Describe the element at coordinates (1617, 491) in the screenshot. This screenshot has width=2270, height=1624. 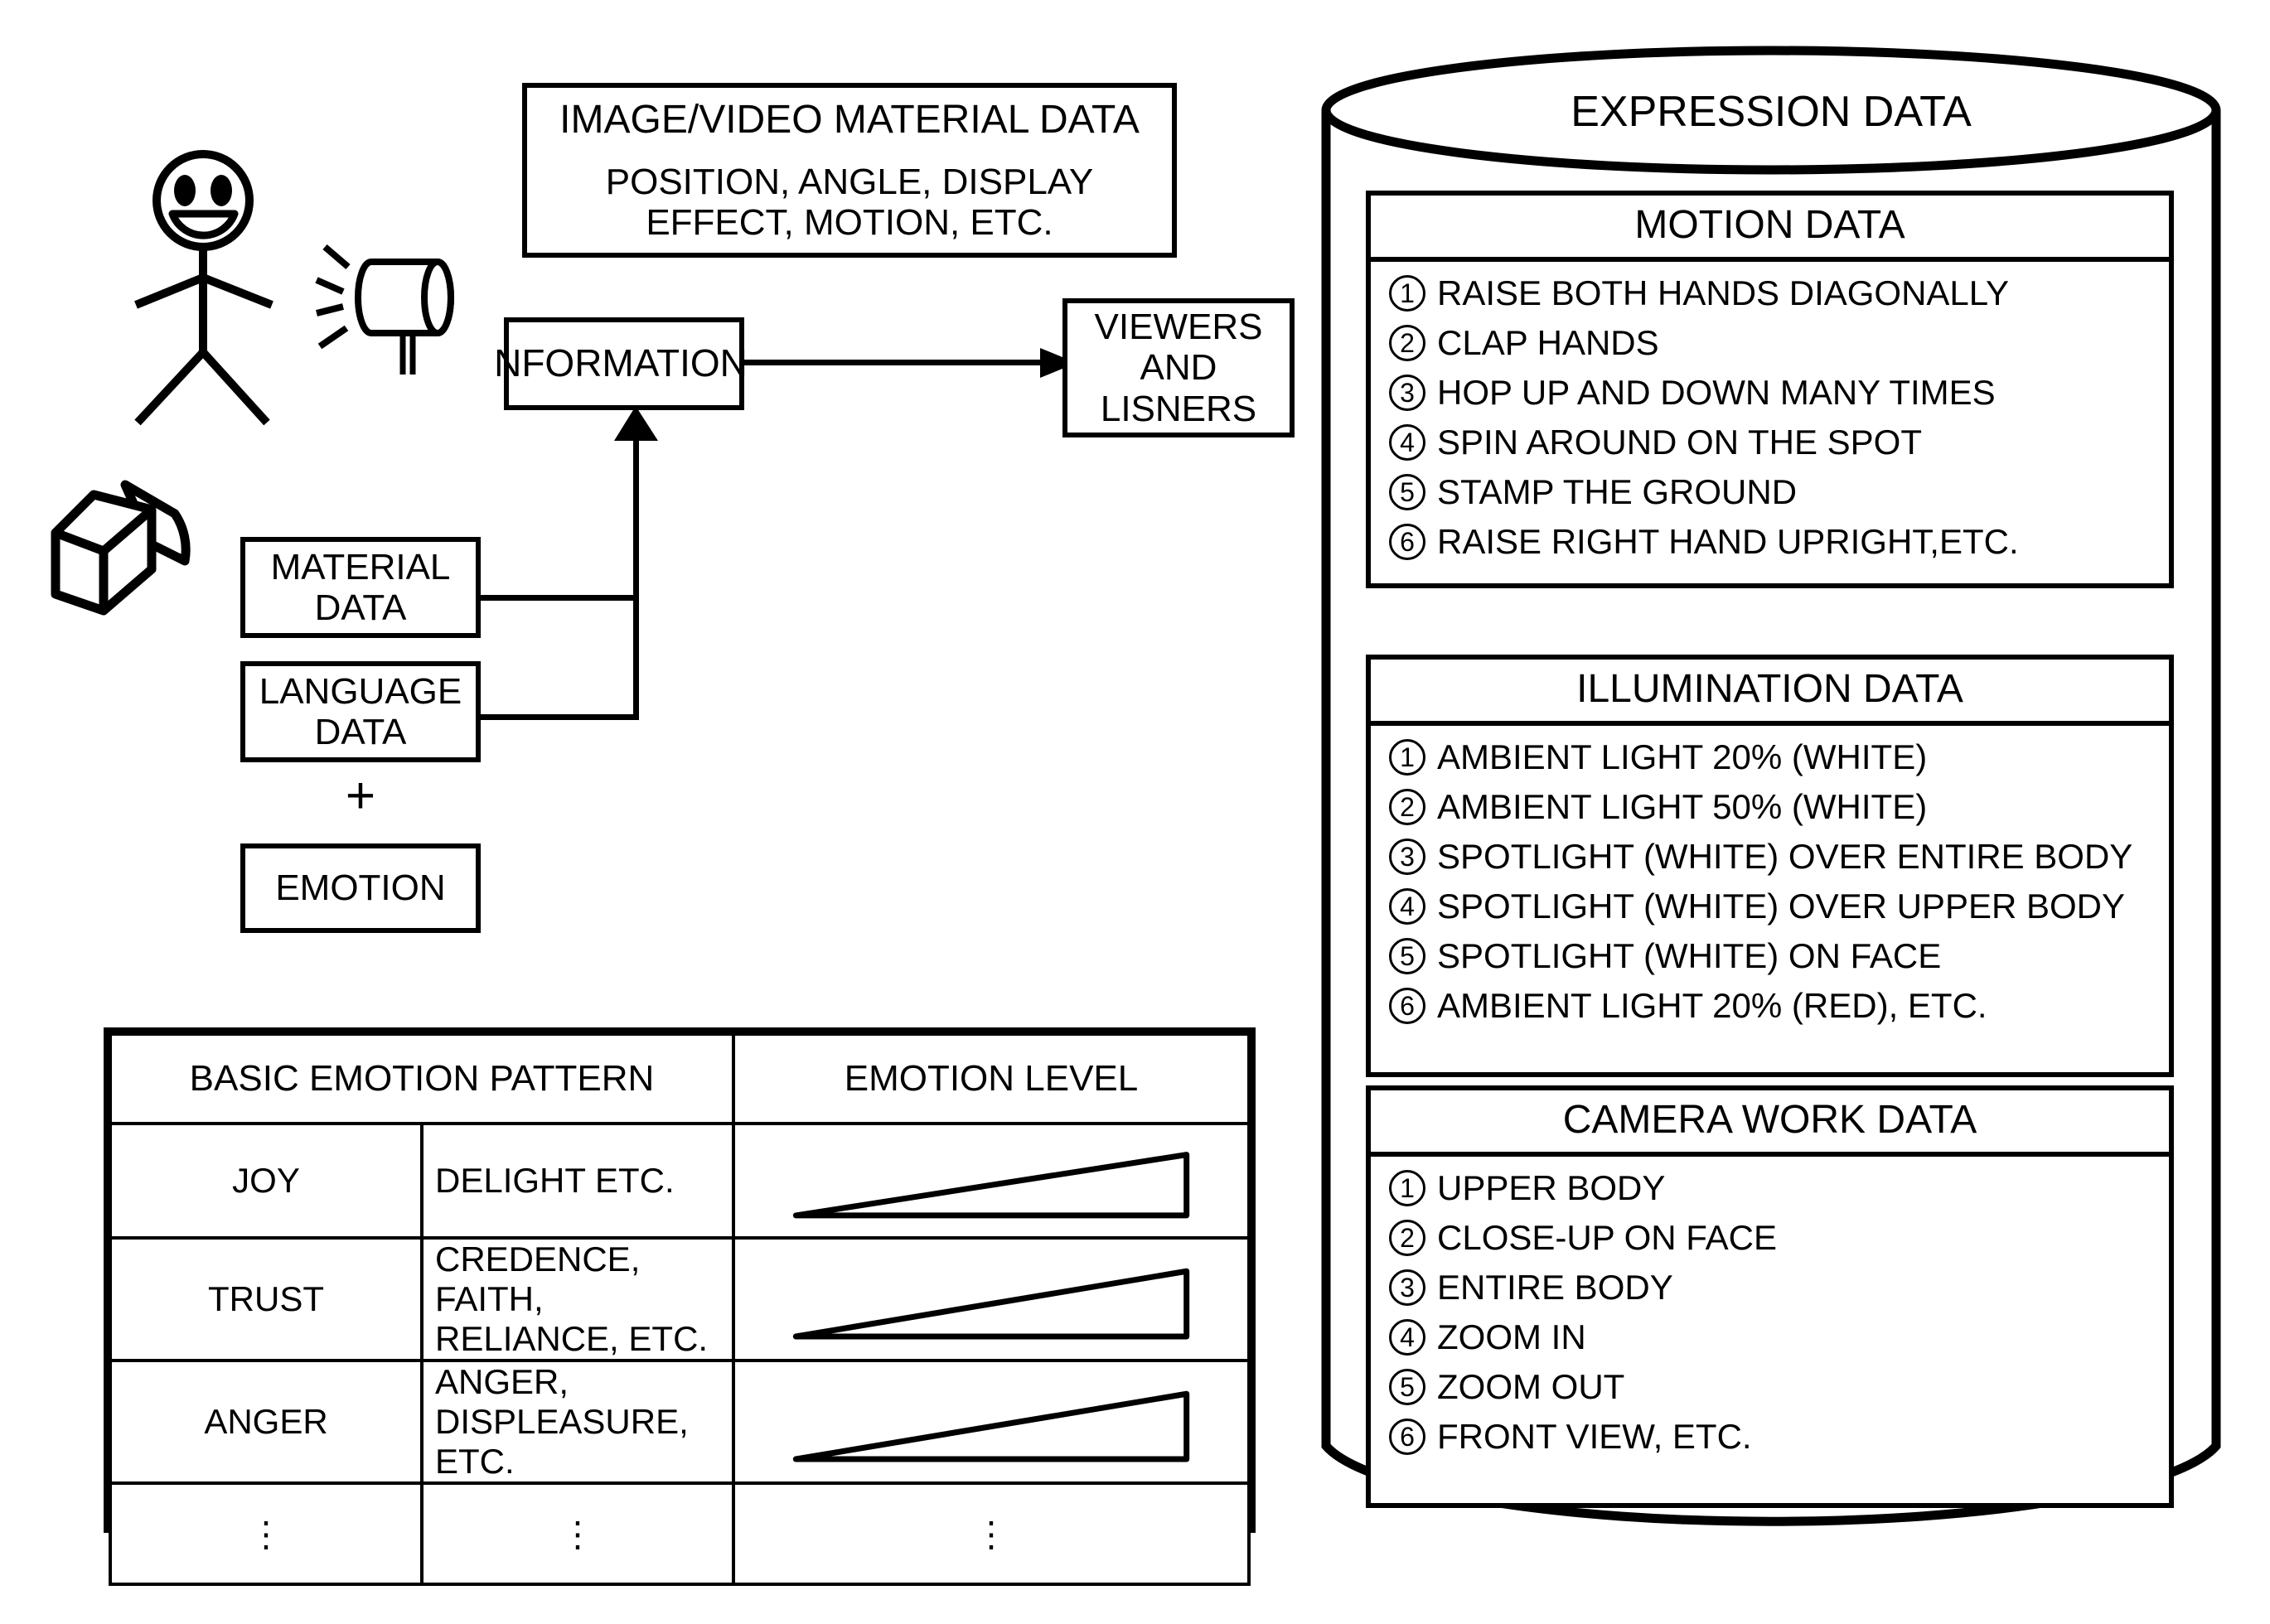
I see `item-text: STAMP THE GROUND` at that location.